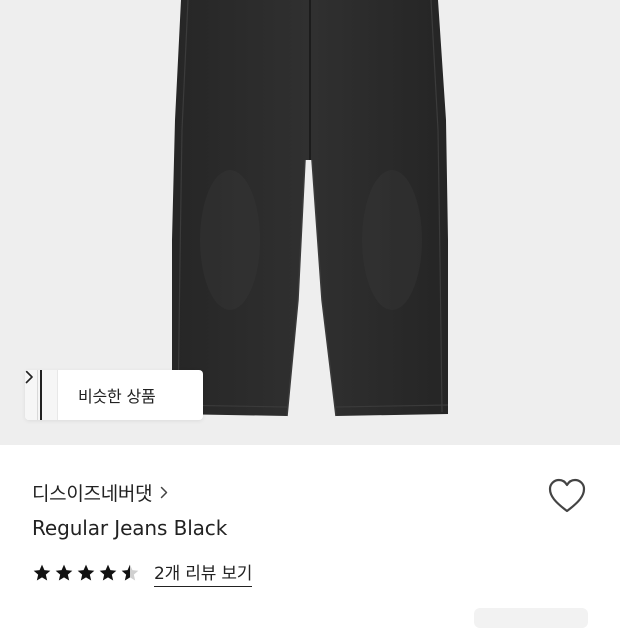 The width and height of the screenshot is (620, 628). Describe the element at coordinates (130, 528) in the screenshot. I see `product-title: Regular Jeans Black` at that location.